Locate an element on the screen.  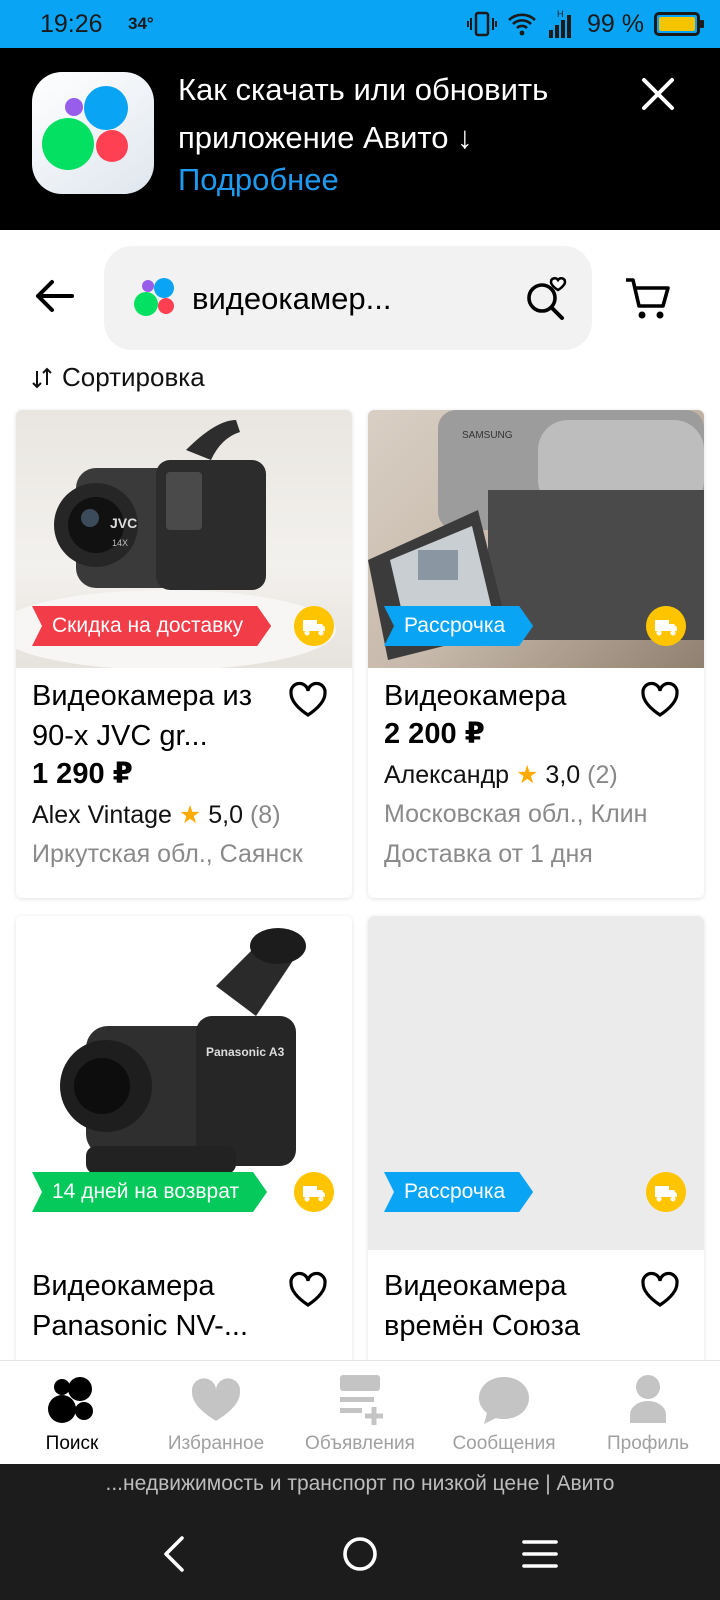
seller-rating: 5,0 is located at coordinates (226, 815).